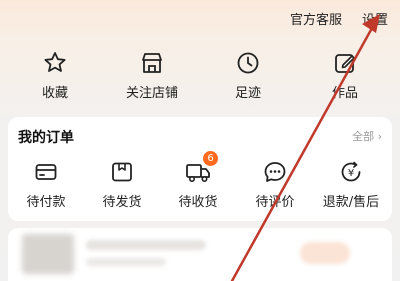 The height and width of the screenshot is (281, 400). I want to click on edit-icon, so click(345, 63).